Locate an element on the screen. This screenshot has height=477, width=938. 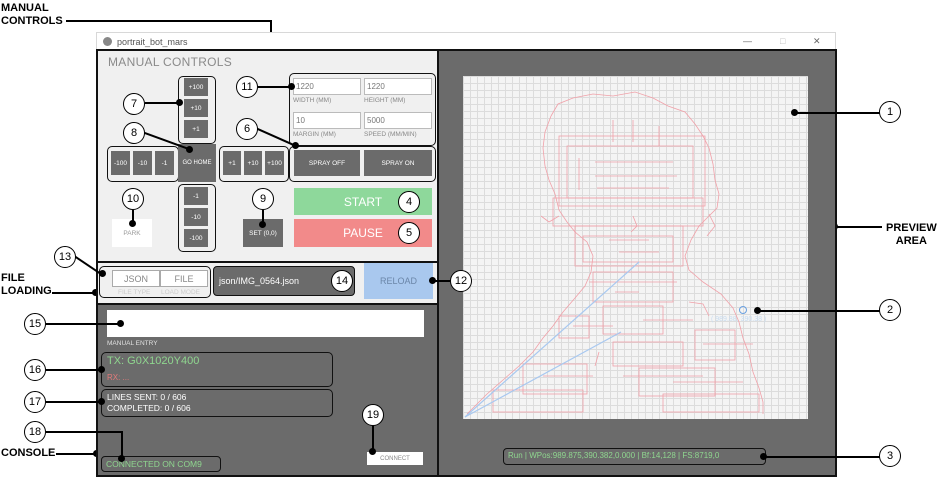
callout-number-10: 10 is located at coordinates (133, 199).